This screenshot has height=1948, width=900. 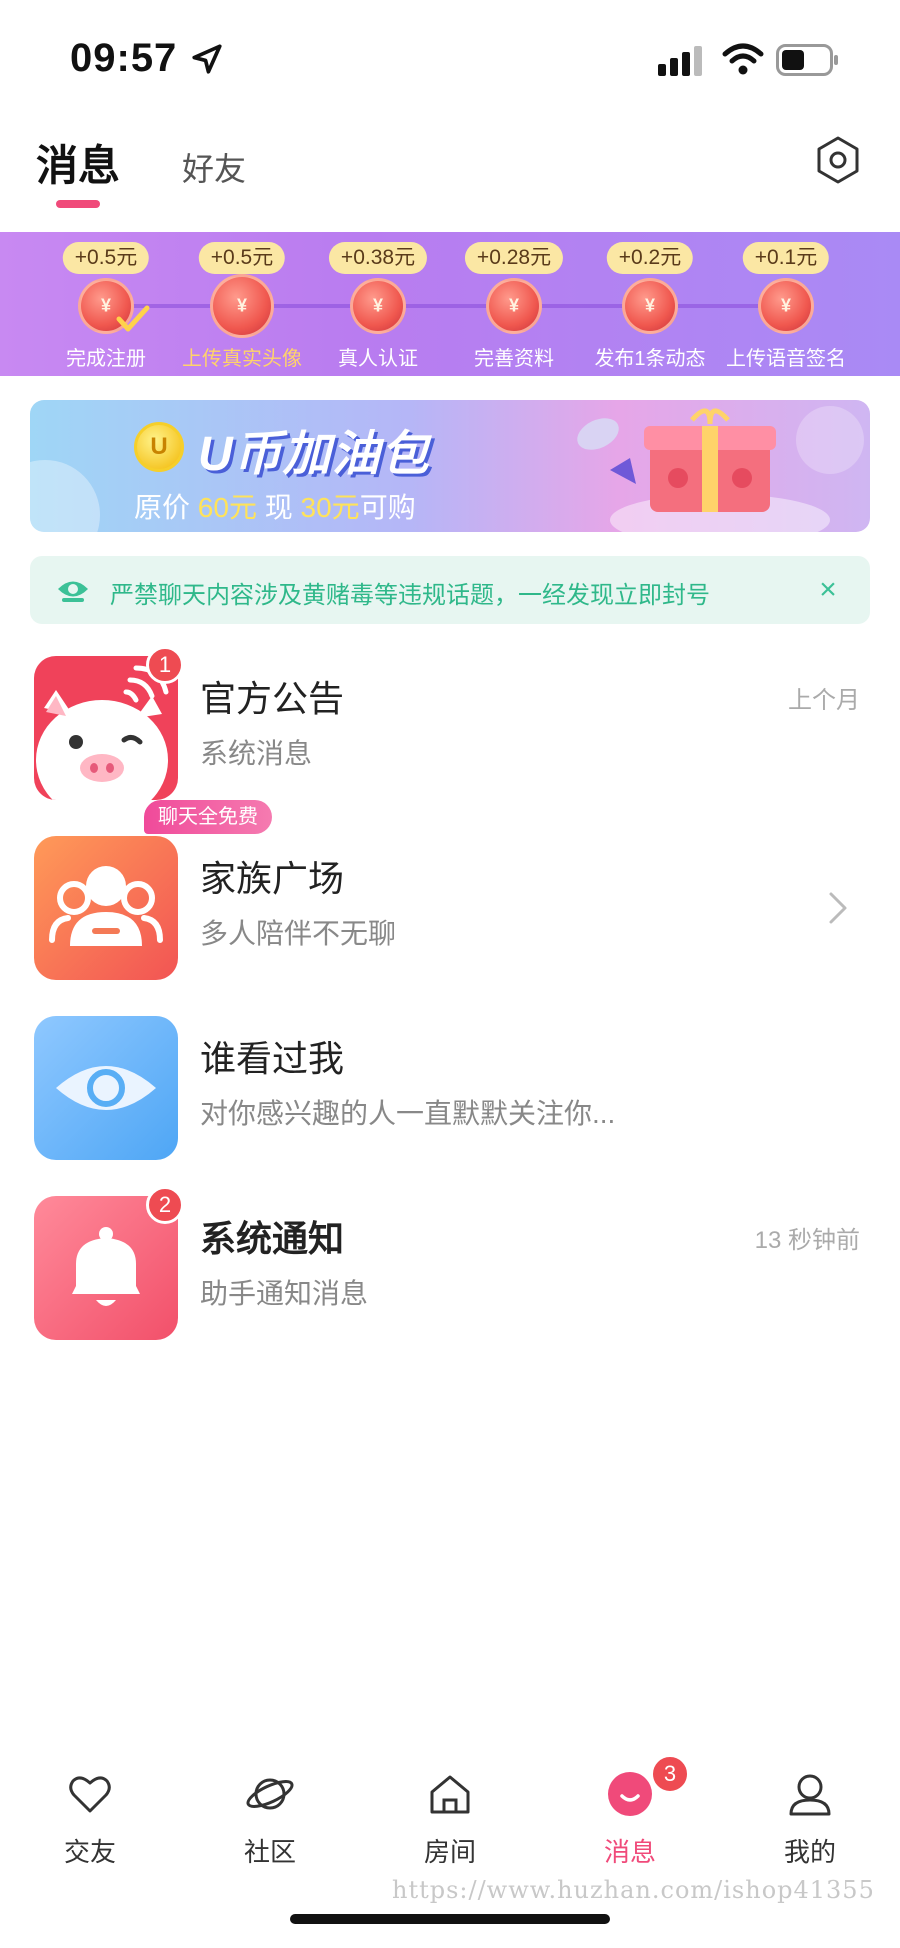 What do you see at coordinates (272, 698) in the screenshot?
I see `list-item-title: 官方公告` at bounding box center [272, 698].